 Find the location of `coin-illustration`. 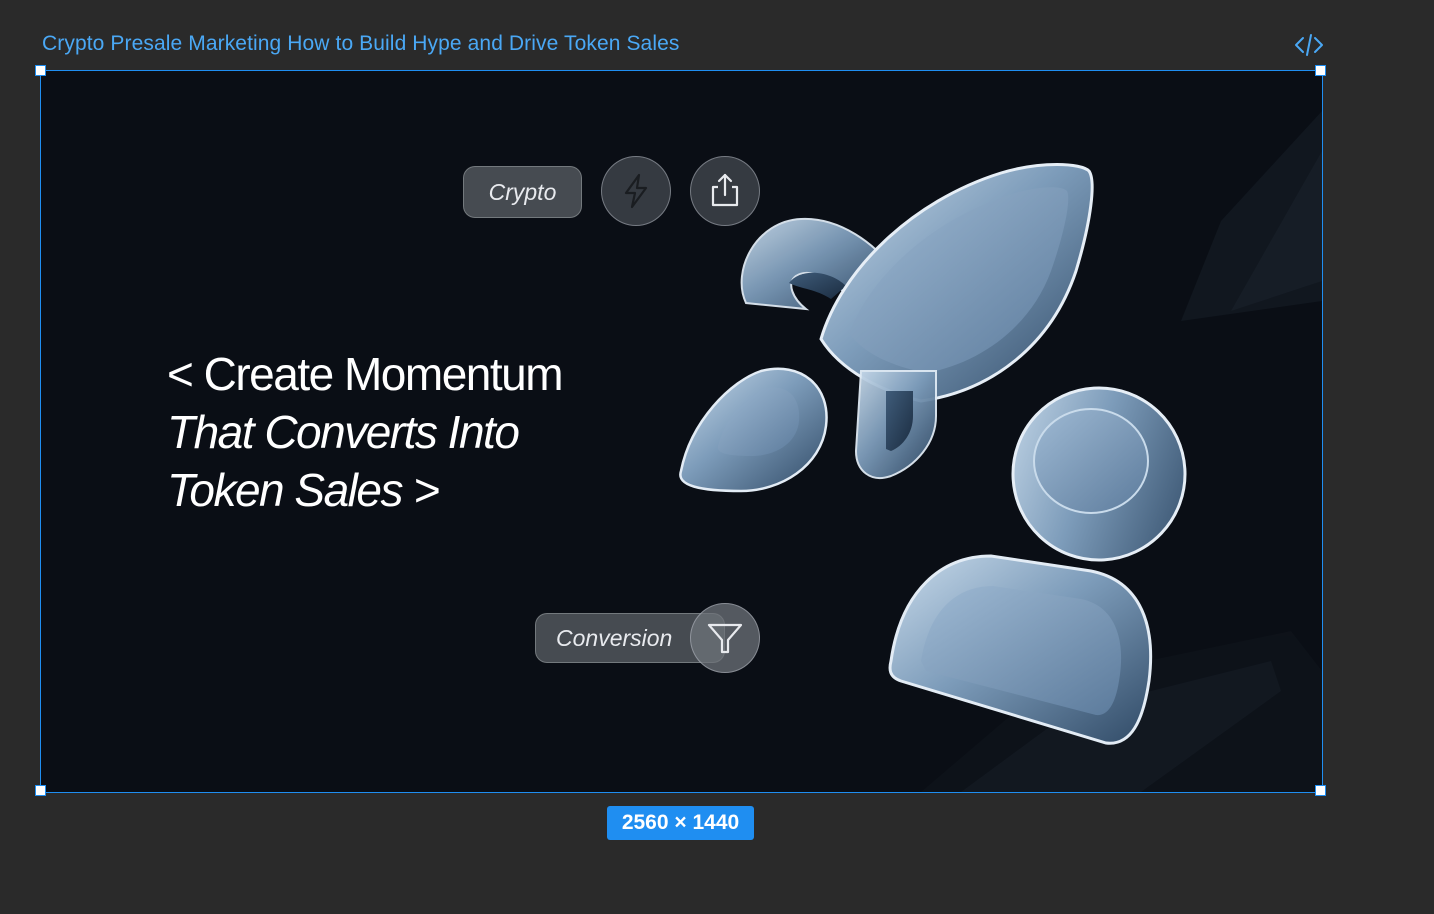

coin-illustration is located at coordinates (1099, 474).